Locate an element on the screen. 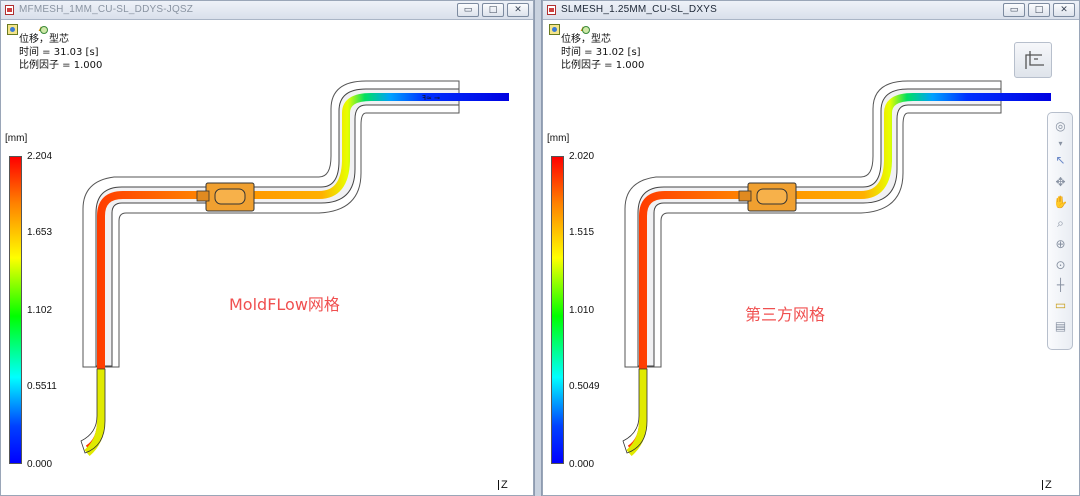  rotate-icon: ✥ is located at coordinates (1060, 182).